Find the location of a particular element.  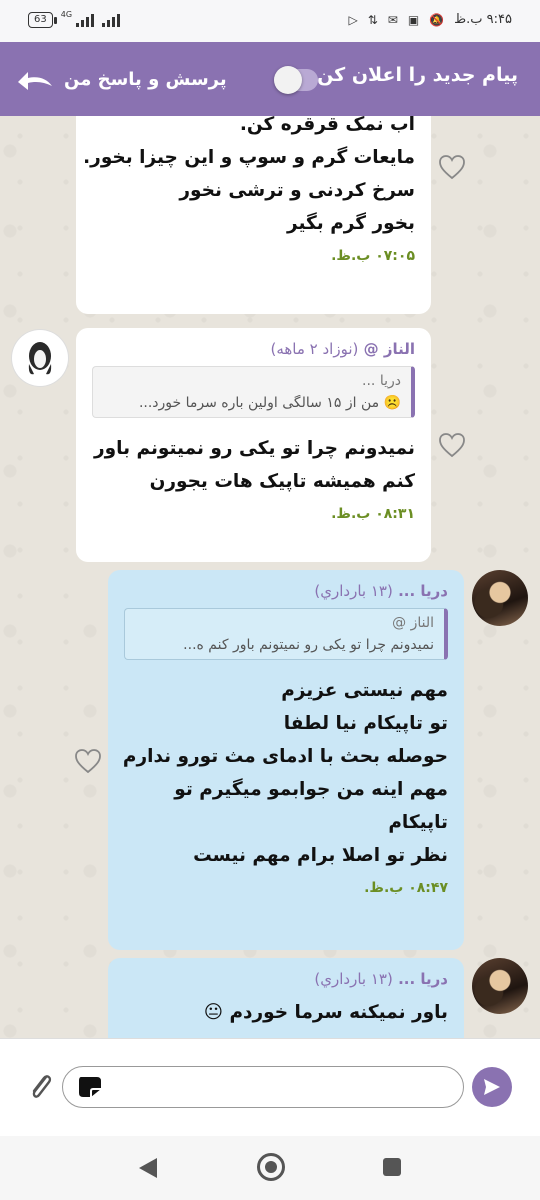

message-time: ۰۸:۴۷ ب.ظ. is located at coordinates (406, 888).